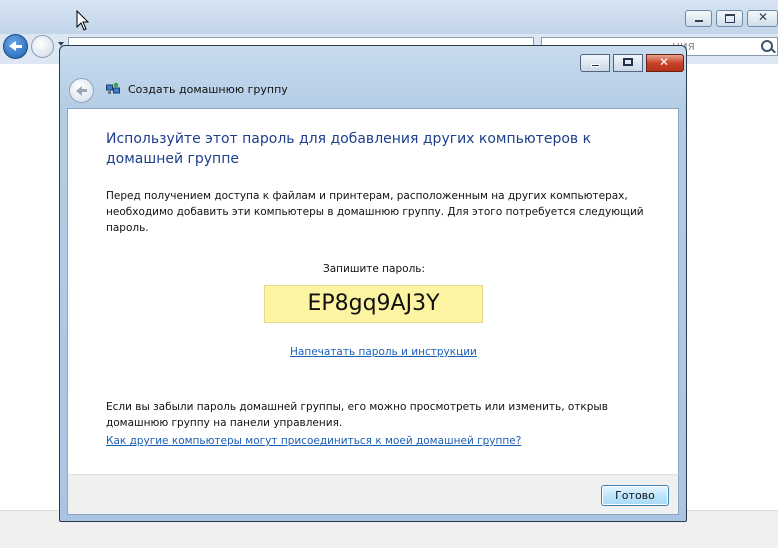 The width and height of the screenshot is (778, 548). I want to click on password-label: Запишите пароль:, so click(374, 269).